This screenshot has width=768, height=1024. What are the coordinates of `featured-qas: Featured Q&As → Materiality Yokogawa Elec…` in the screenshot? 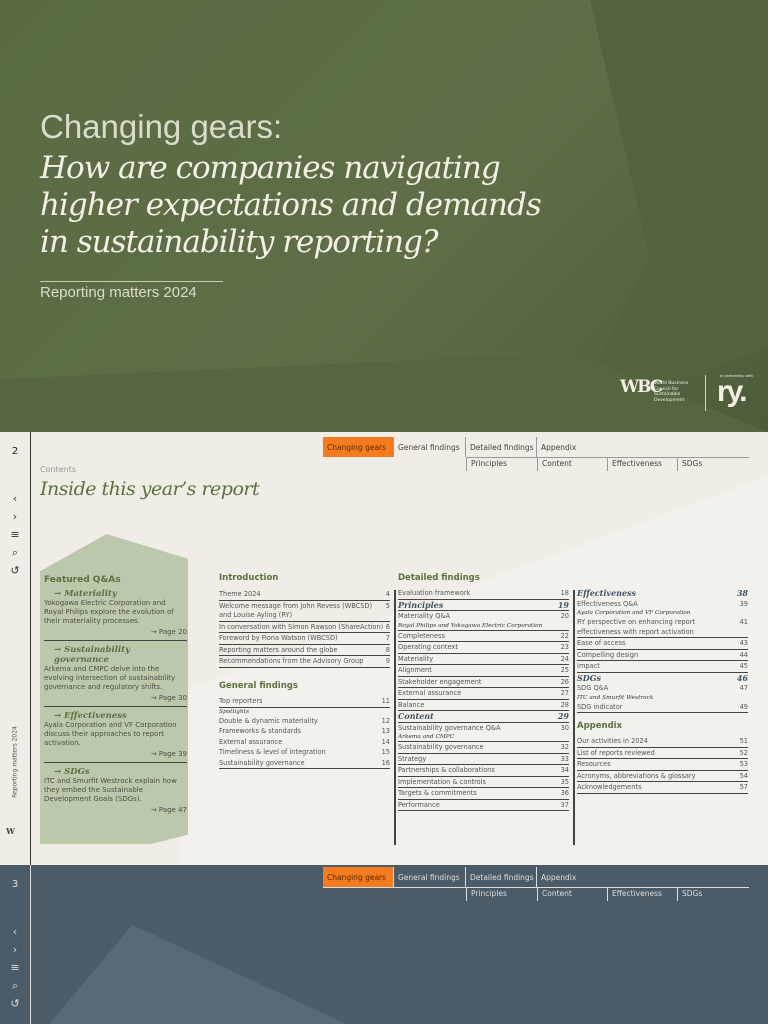 It's located at (115, 698).